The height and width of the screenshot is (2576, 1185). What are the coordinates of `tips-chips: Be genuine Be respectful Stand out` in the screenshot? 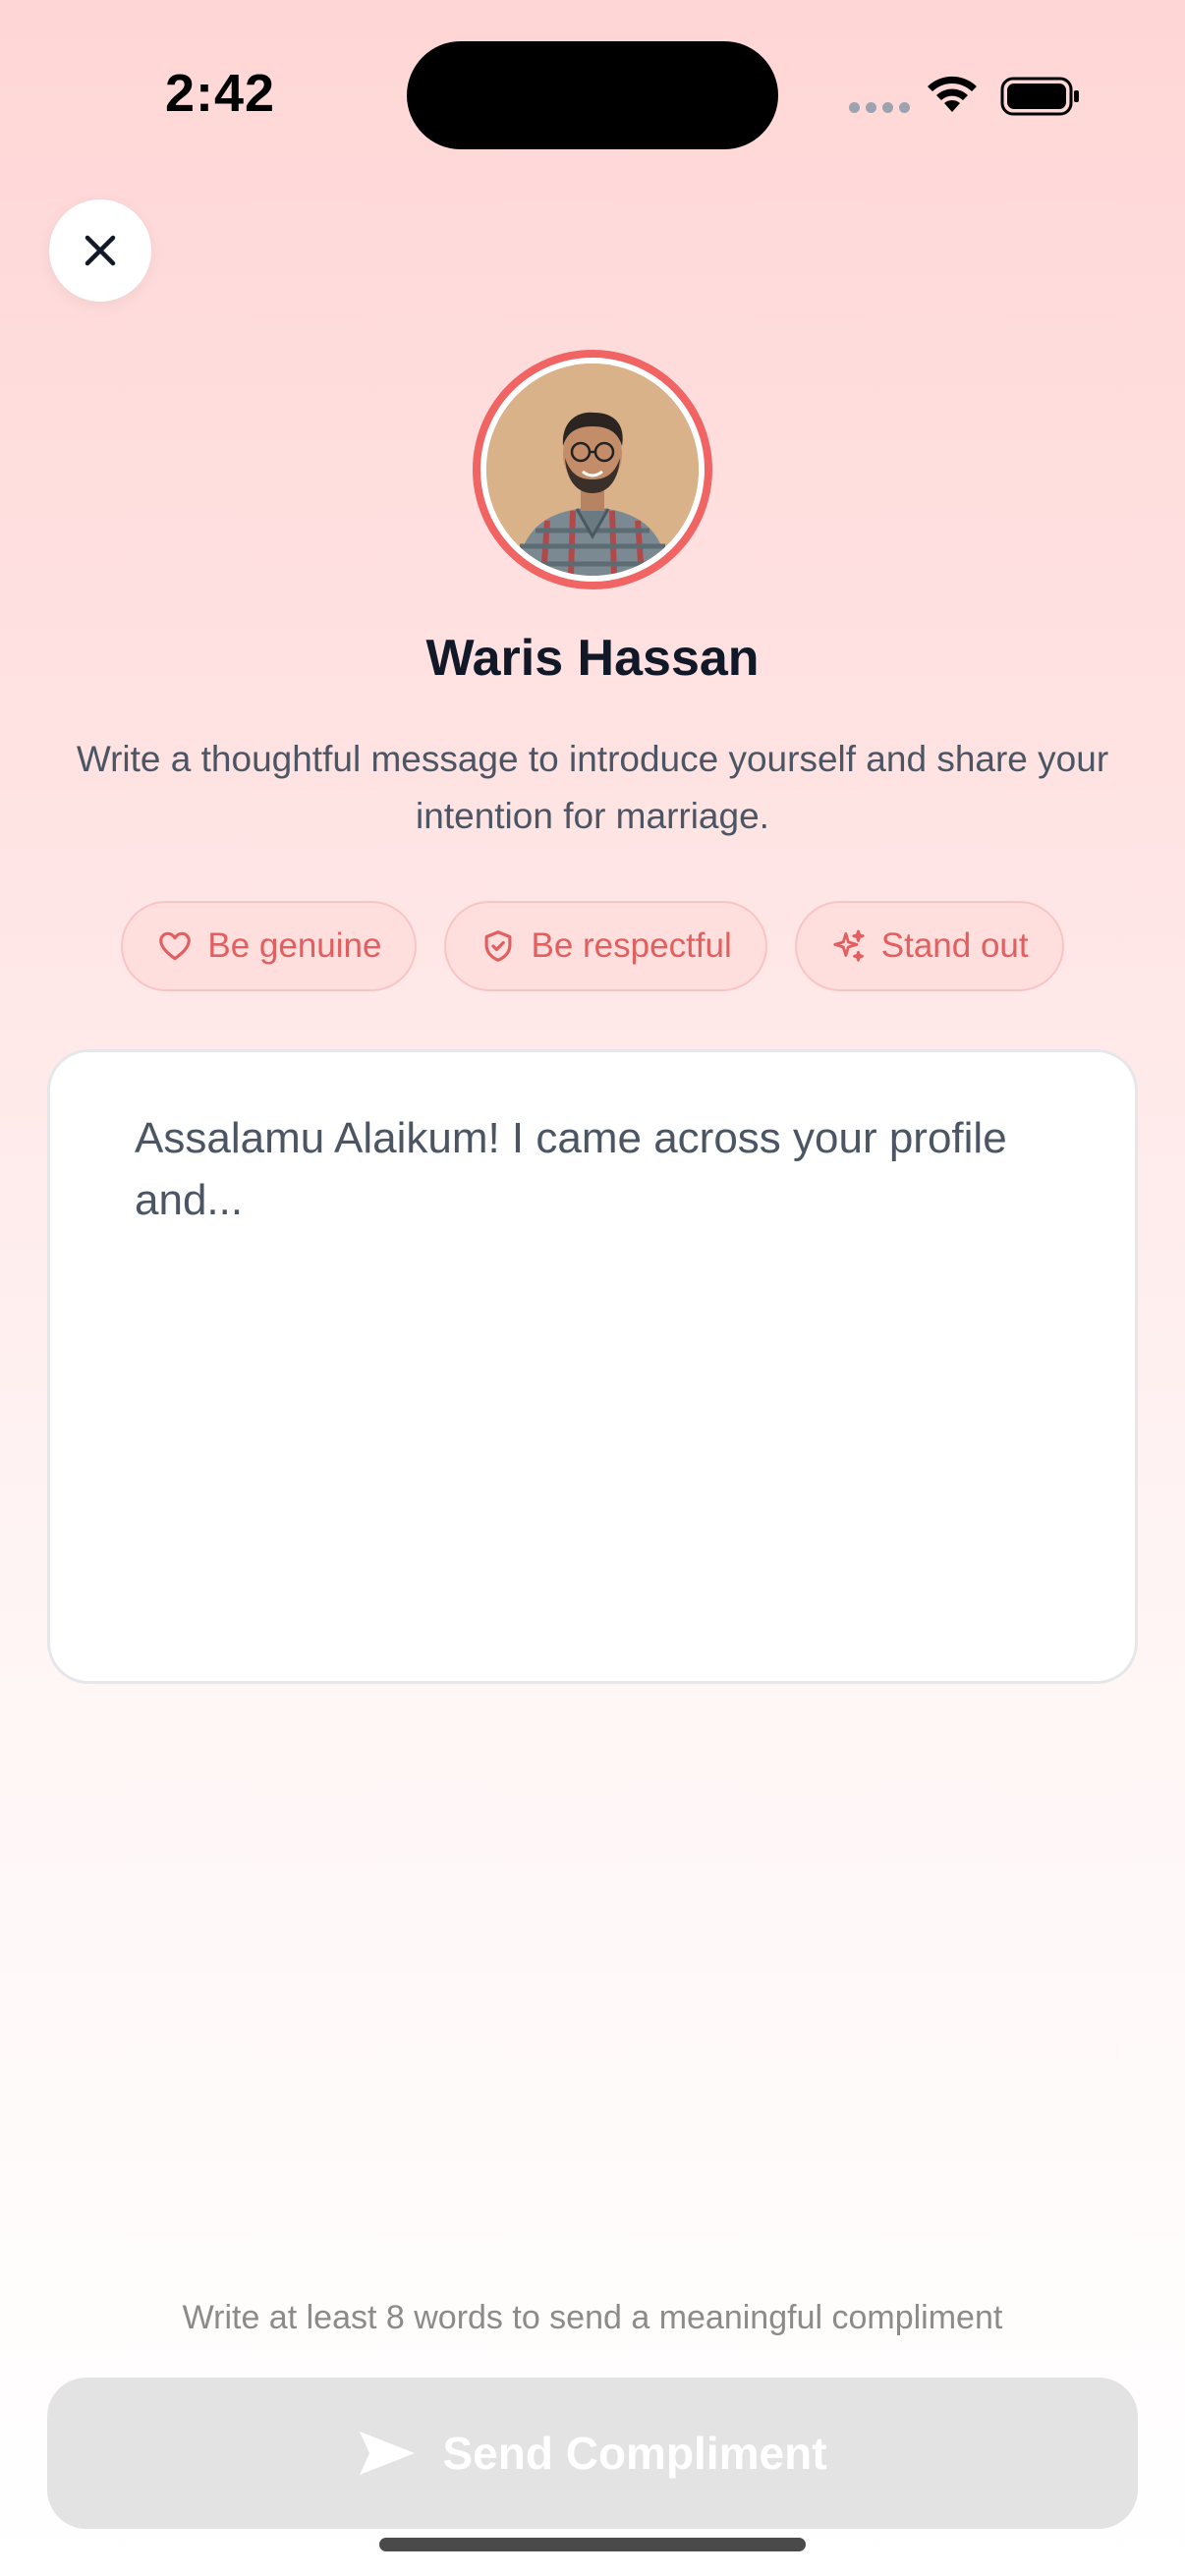 It's located at (592, 946).